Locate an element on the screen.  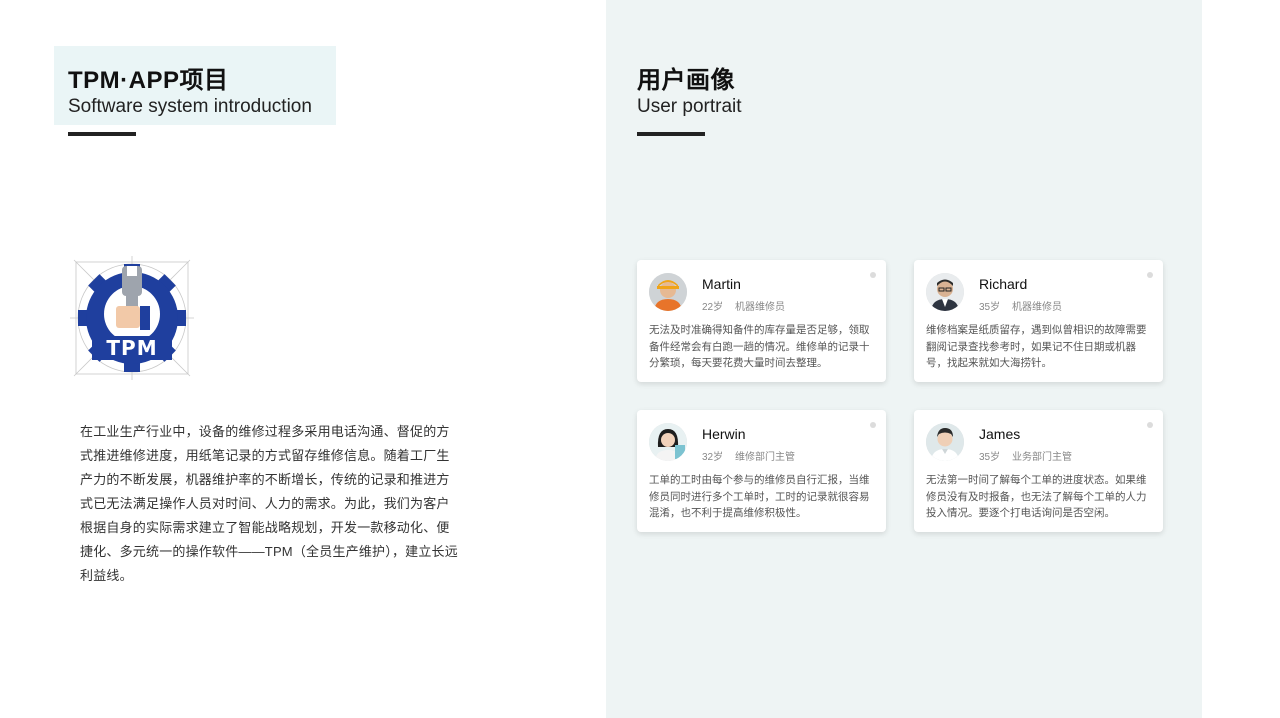
portrait-title-underline is located at coordinates (671, 134).